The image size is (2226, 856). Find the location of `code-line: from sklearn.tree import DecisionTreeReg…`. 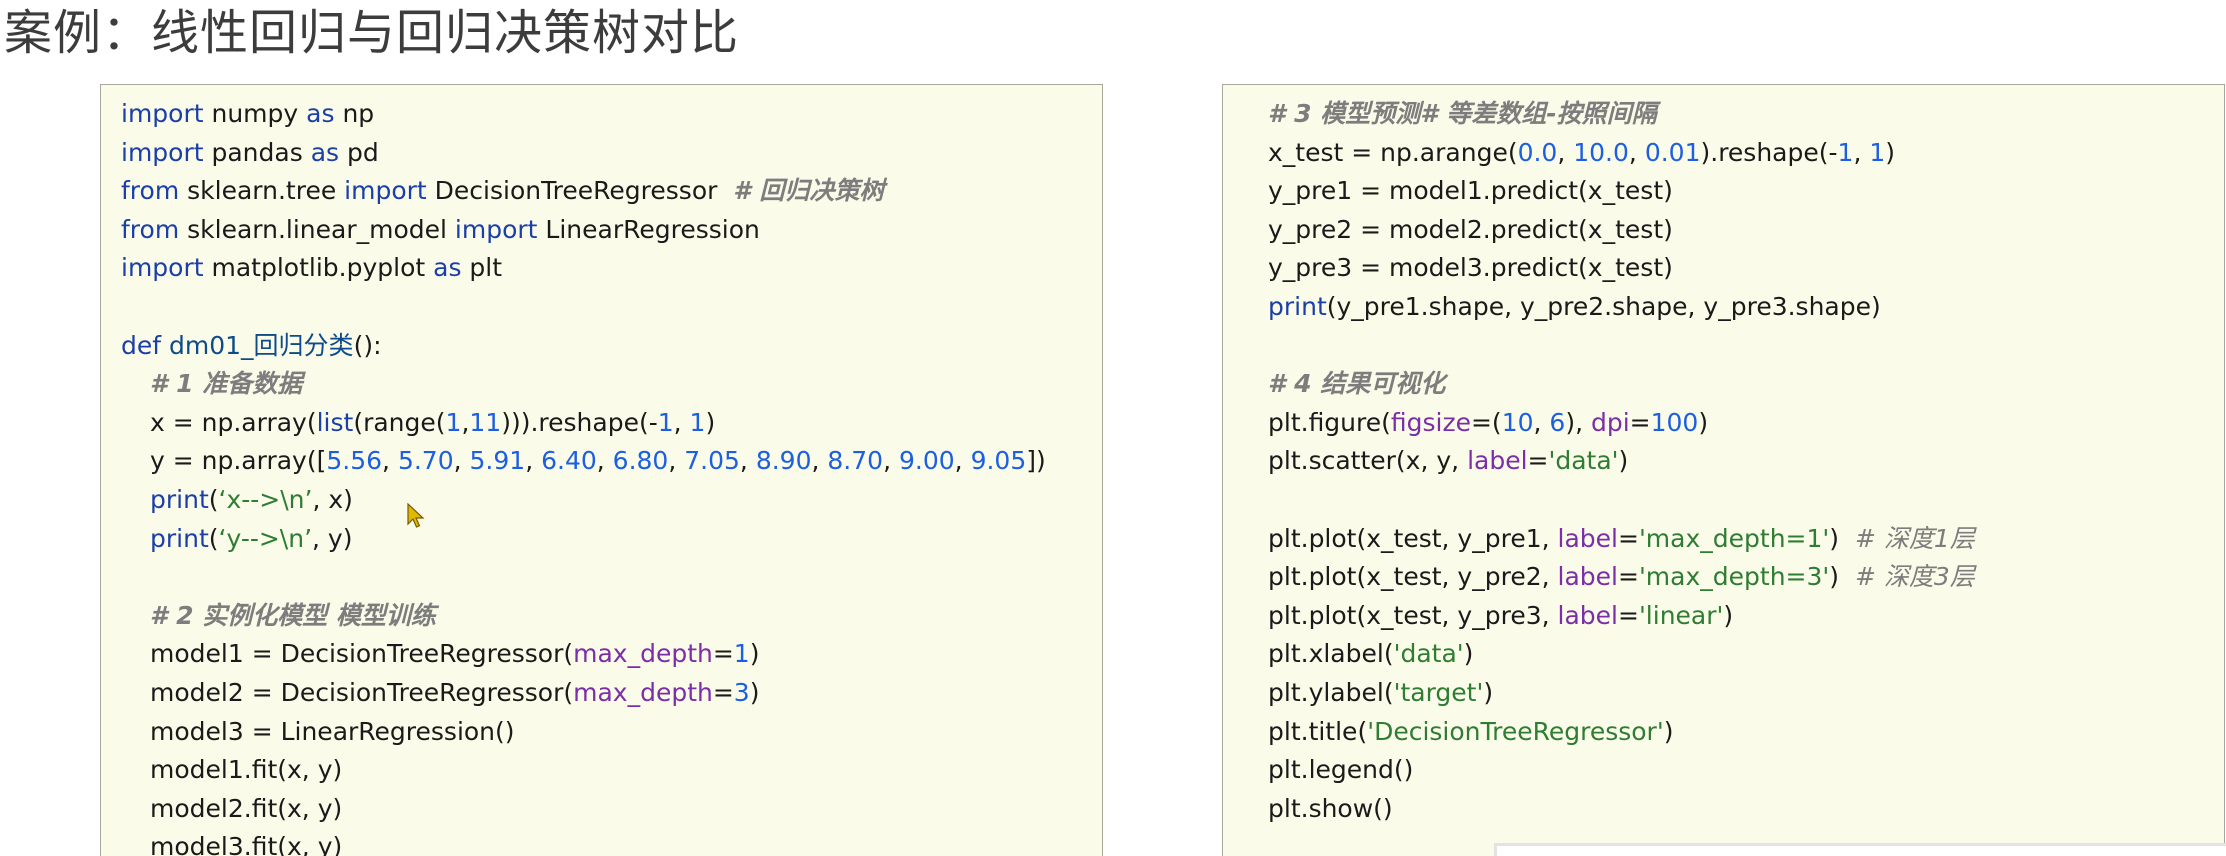

code-line: from sklearn.tree import DecisionTreeReg… is located at coordinates (503, 191).